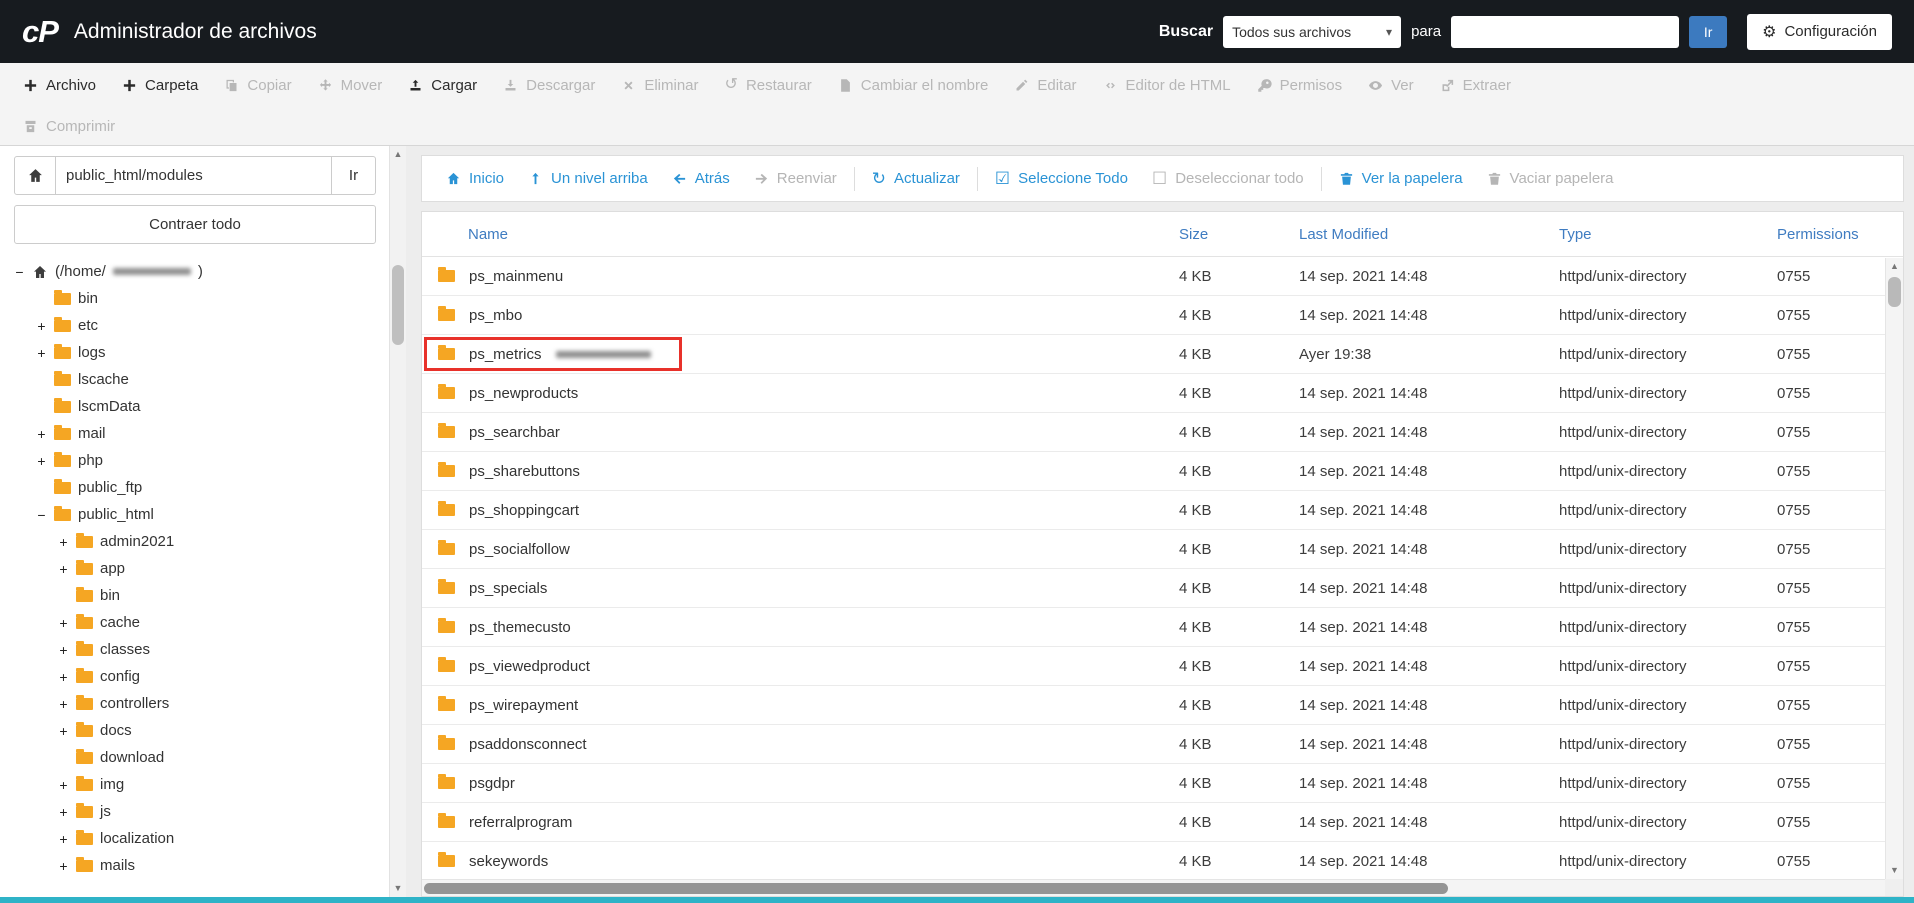 The height and width of the screenshot is (903, 1914). Describe the element at coordinates (1239, 234) in the screenshot. I see `column-header-size: Size` at that location.